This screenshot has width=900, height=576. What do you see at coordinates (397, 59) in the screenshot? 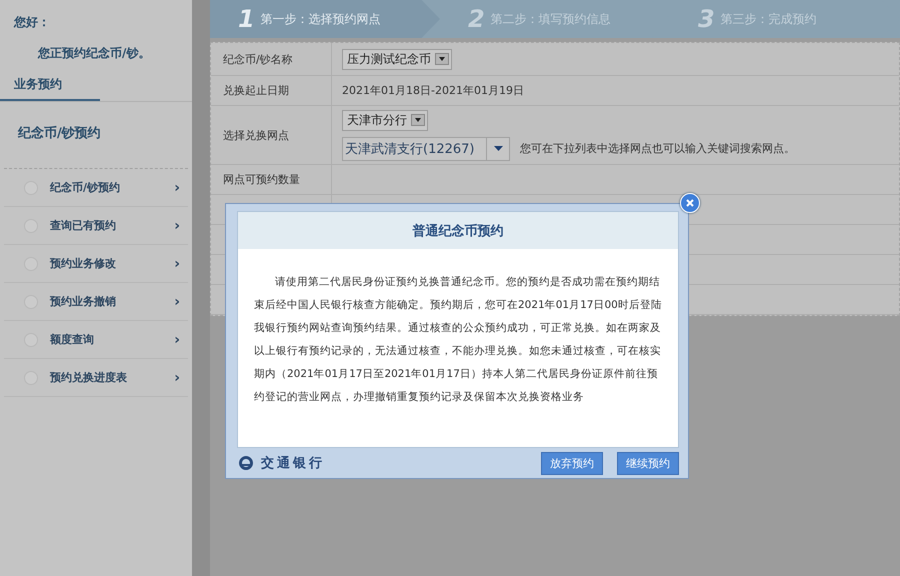
I see `coin-select: 压力测试纪念币` at bounding box center [397, 59].